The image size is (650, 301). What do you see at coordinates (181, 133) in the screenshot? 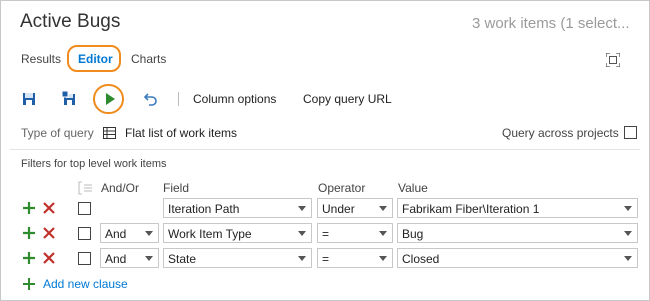
I see `query-type-selector: Flat list of work items` at bounding box center [181, 133].